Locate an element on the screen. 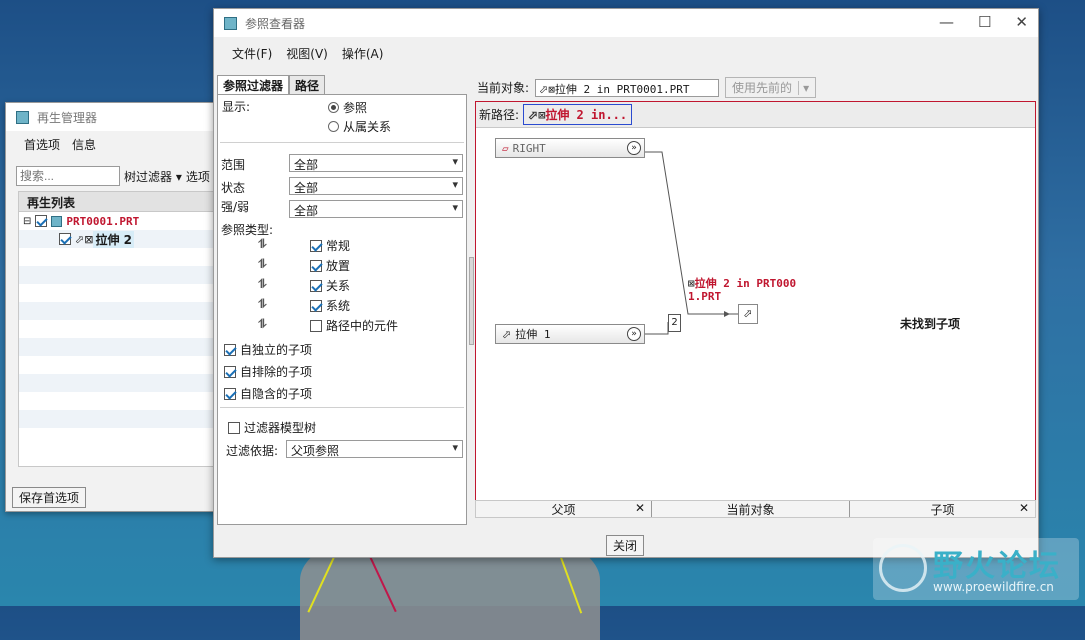 Image resolution: width=1085 pixels, height=640 pixels. list-item: ⊟ PRT0001.PRT is located at coordinates (118, 221).